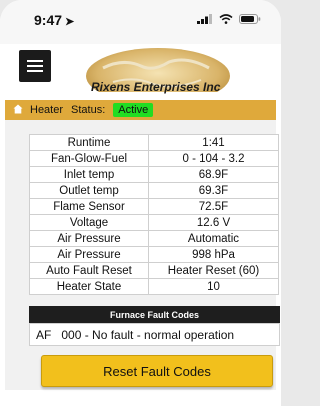 This screenshot has width=320, height=406. What do you see at coordinates (157, 371) in the screenshot?
I see `reset-fault-codes-button: Reset Fault Codes` at bounding box center [157, 371].